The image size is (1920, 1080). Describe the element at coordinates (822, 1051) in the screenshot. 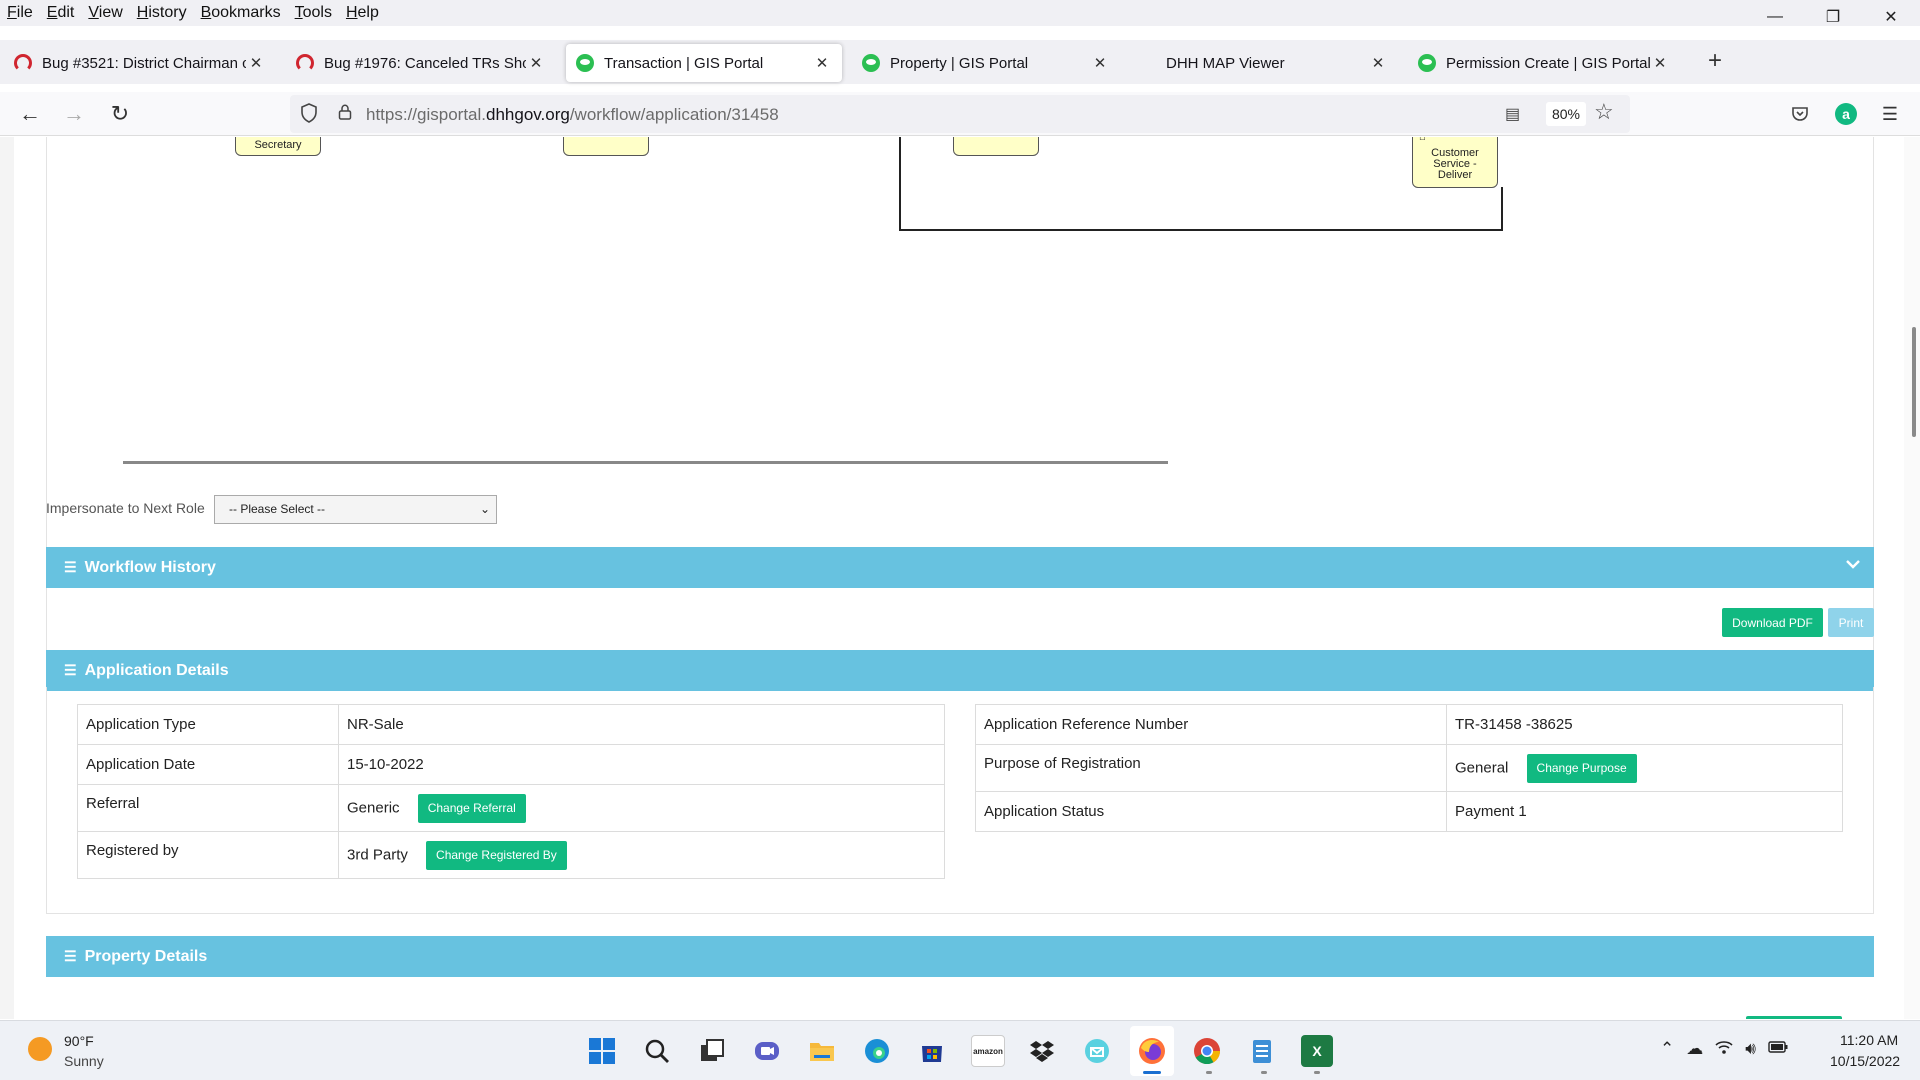

I see `file-explorer-icon` at that location.